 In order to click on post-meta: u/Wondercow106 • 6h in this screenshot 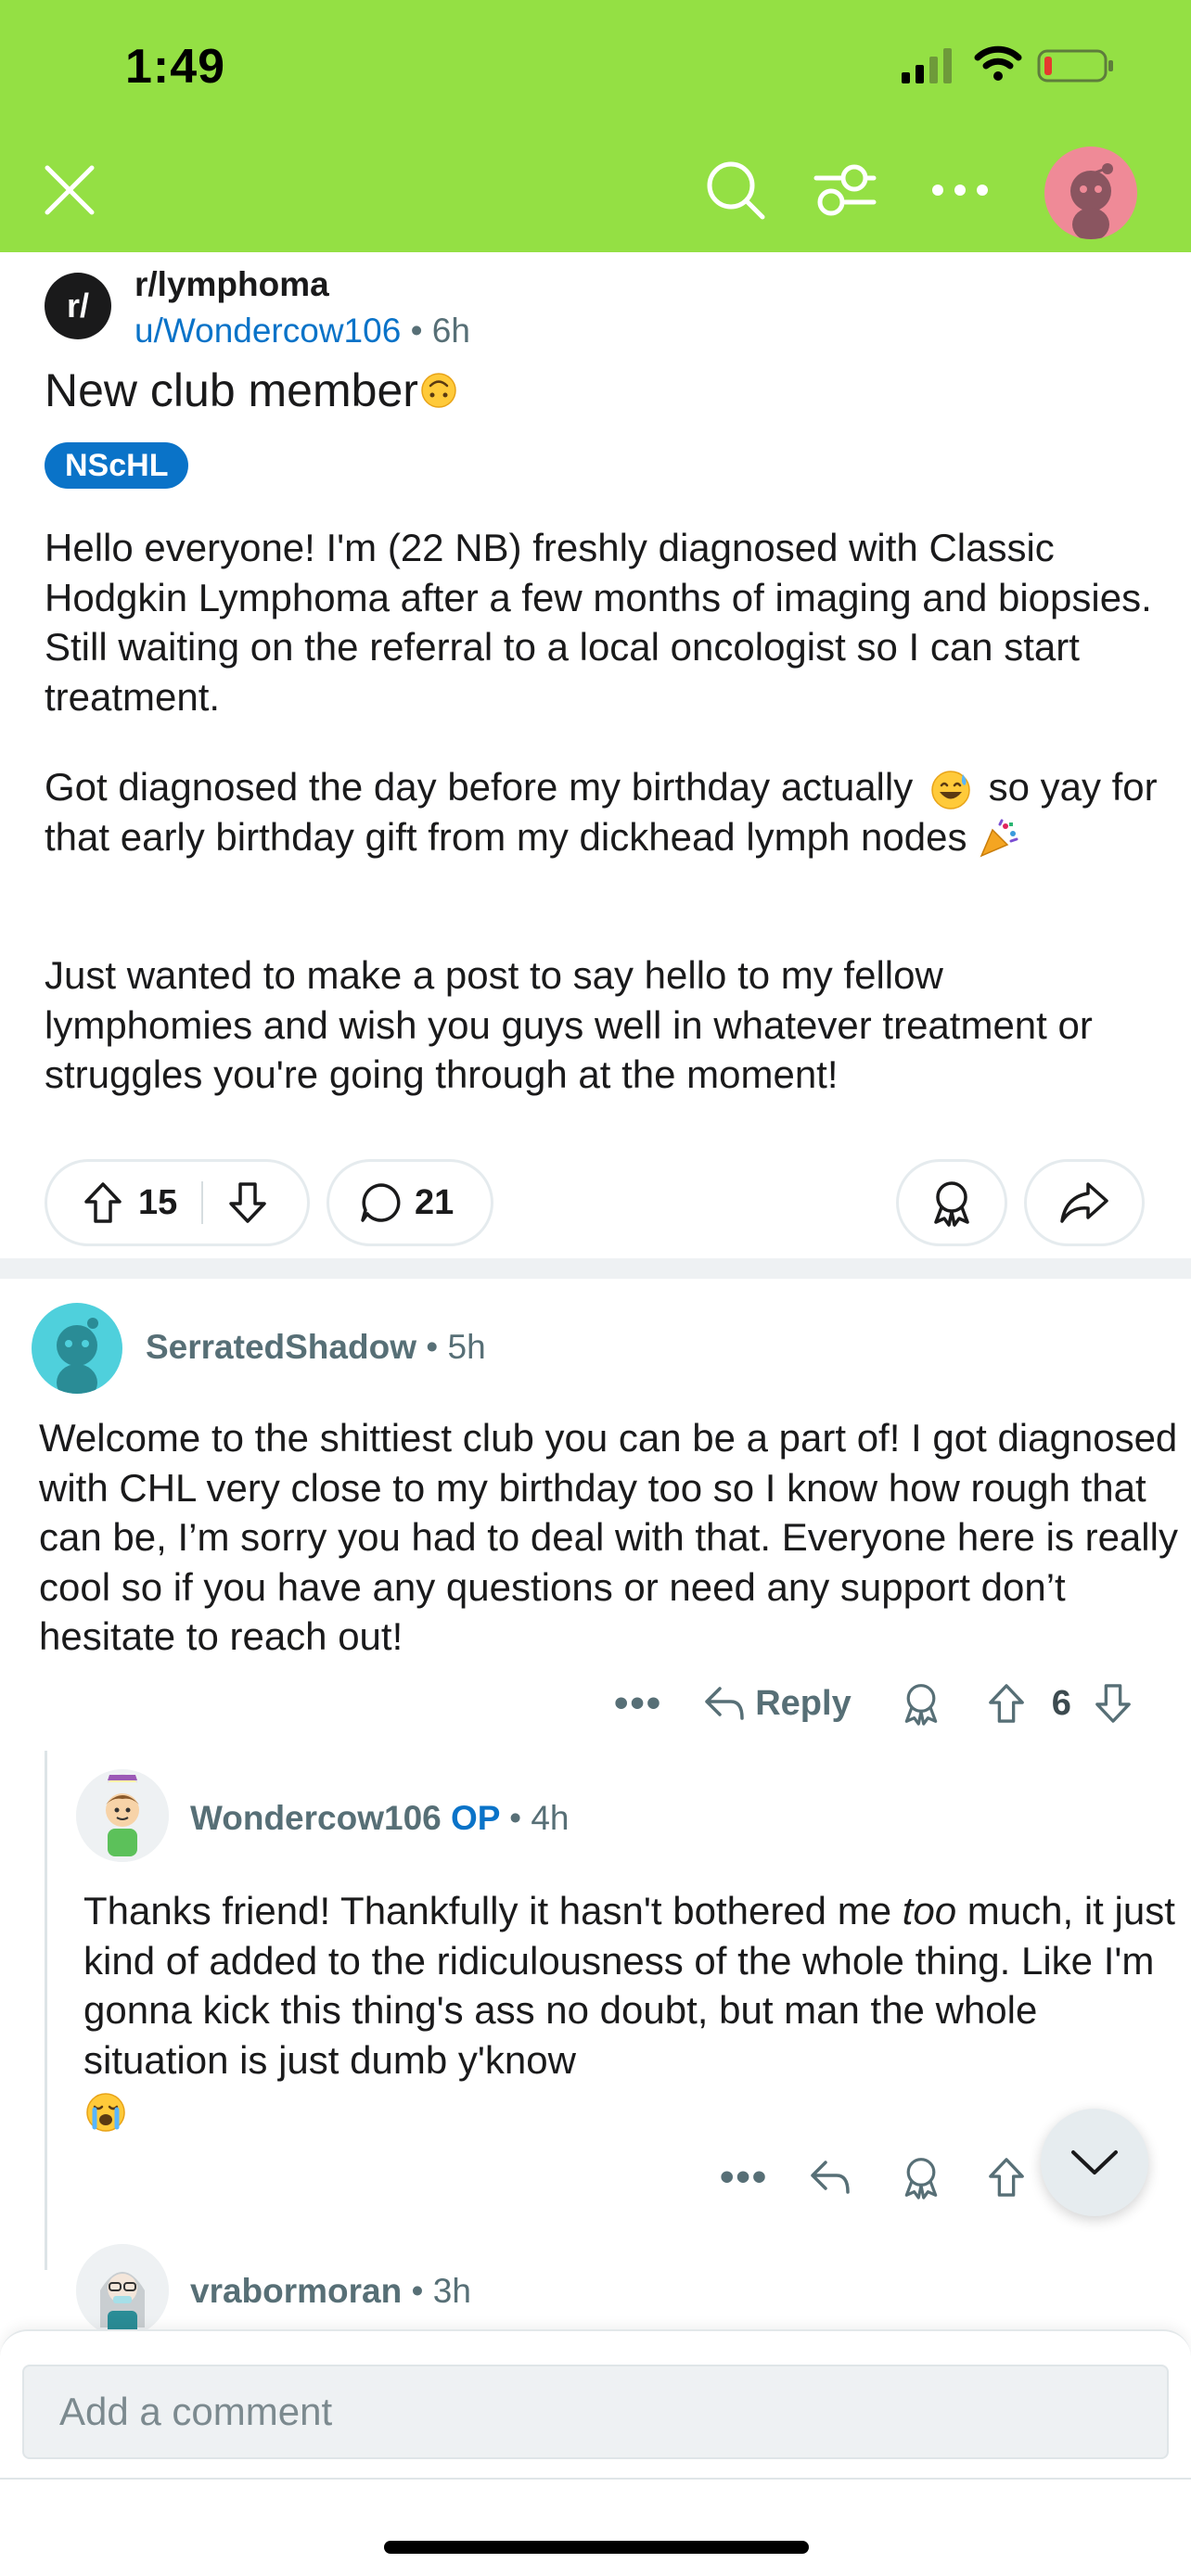, I will do `click(302, 331)`.